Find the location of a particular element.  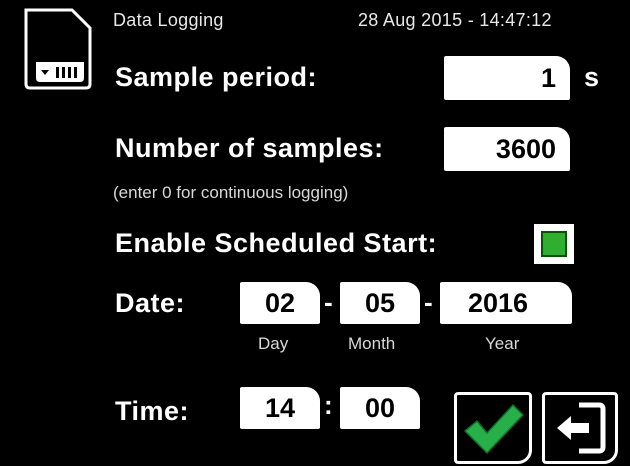

year-caption: Year is located at coordinates (502, 343).